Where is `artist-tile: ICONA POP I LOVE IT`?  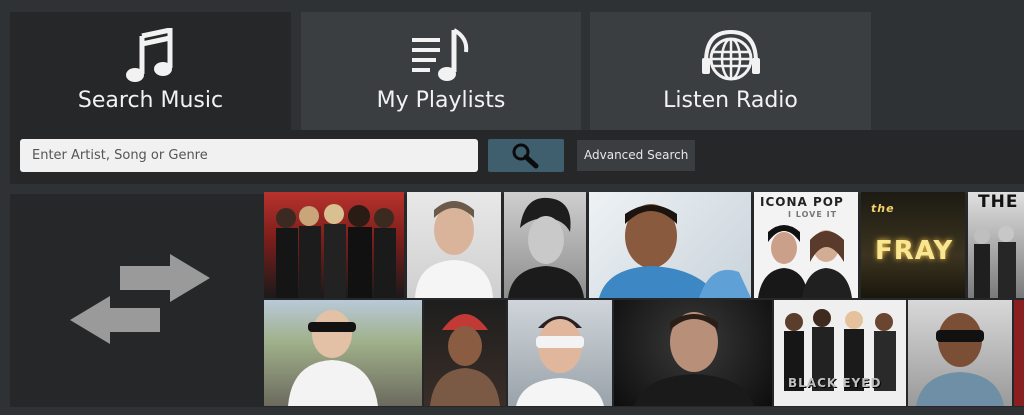
artist-tile: ICONA POP I LOVE IT is located at coordinates (806, 245).